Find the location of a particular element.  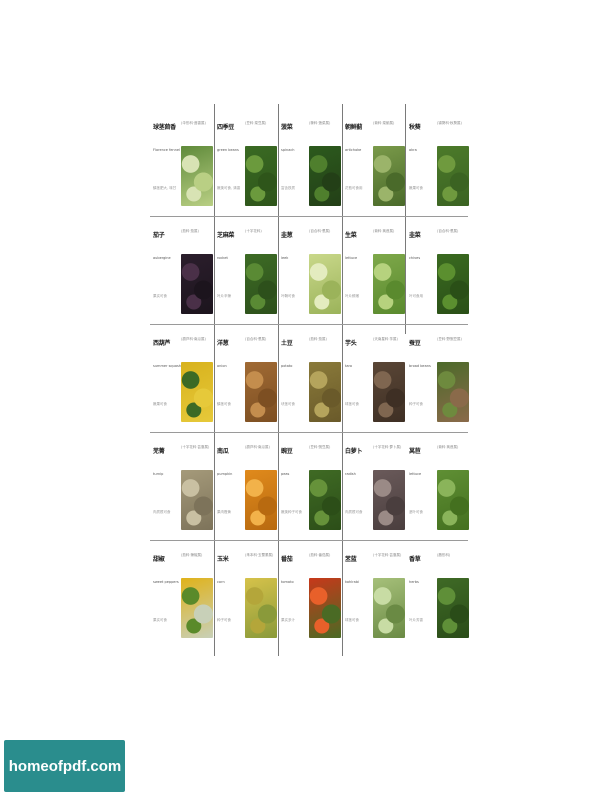

vegetable-latin-name: tomato is located at coordinates (287, 582).